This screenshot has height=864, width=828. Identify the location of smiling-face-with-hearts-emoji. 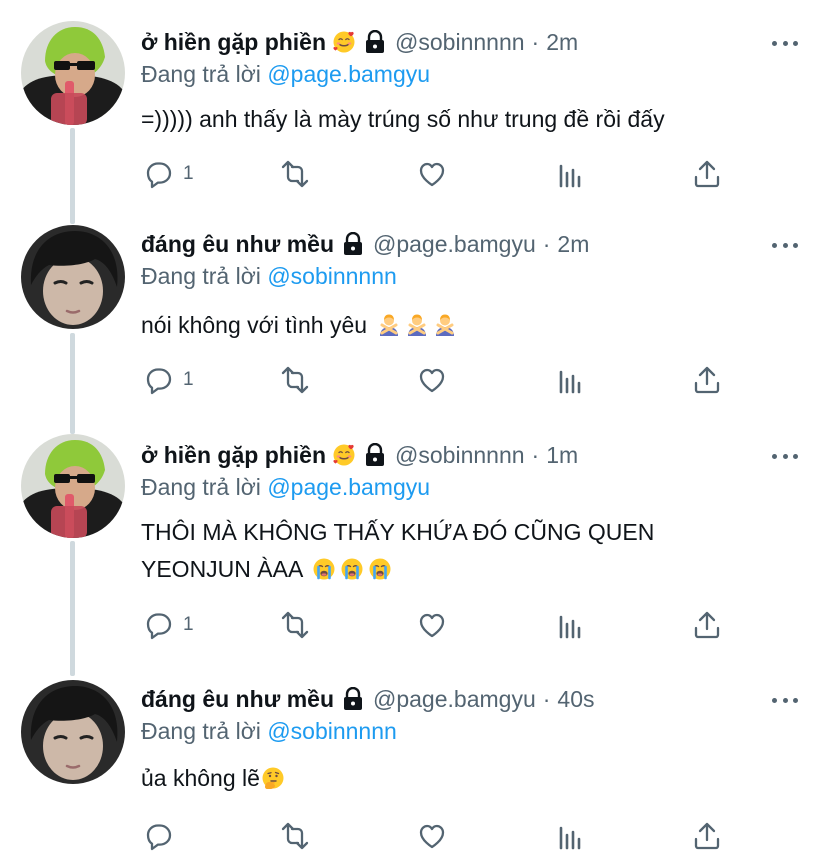
(344, 42).